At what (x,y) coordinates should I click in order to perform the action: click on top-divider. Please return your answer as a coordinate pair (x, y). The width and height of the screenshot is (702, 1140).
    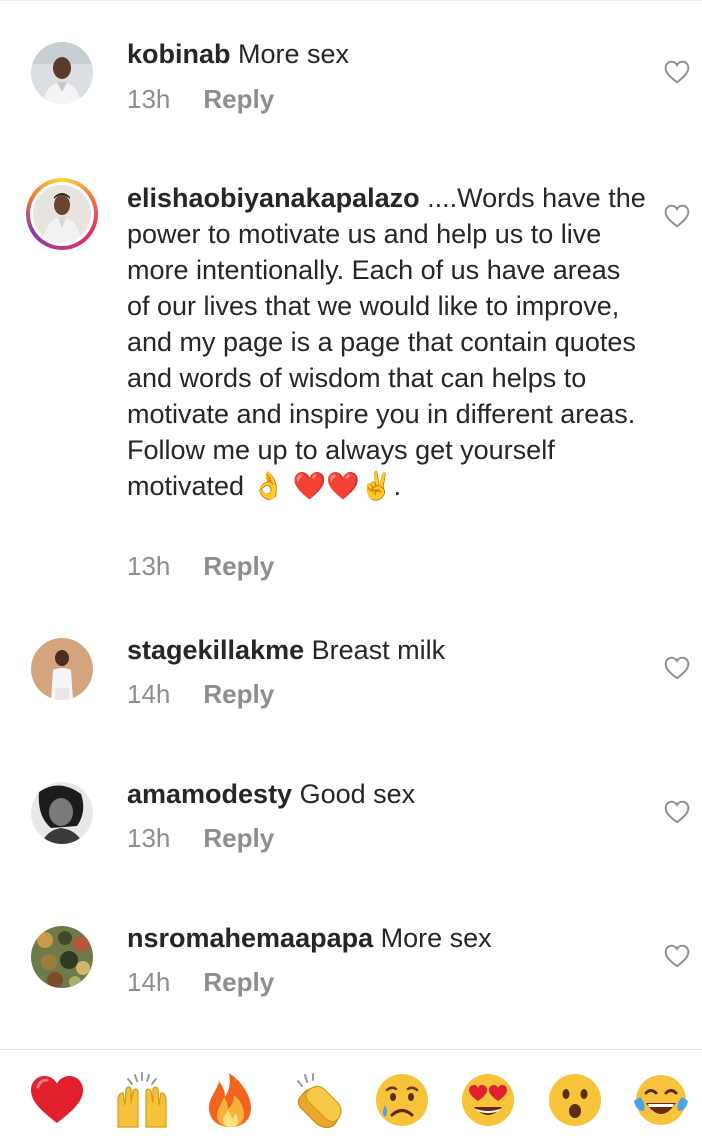
    Looking at the image, I should click on (351, 0).